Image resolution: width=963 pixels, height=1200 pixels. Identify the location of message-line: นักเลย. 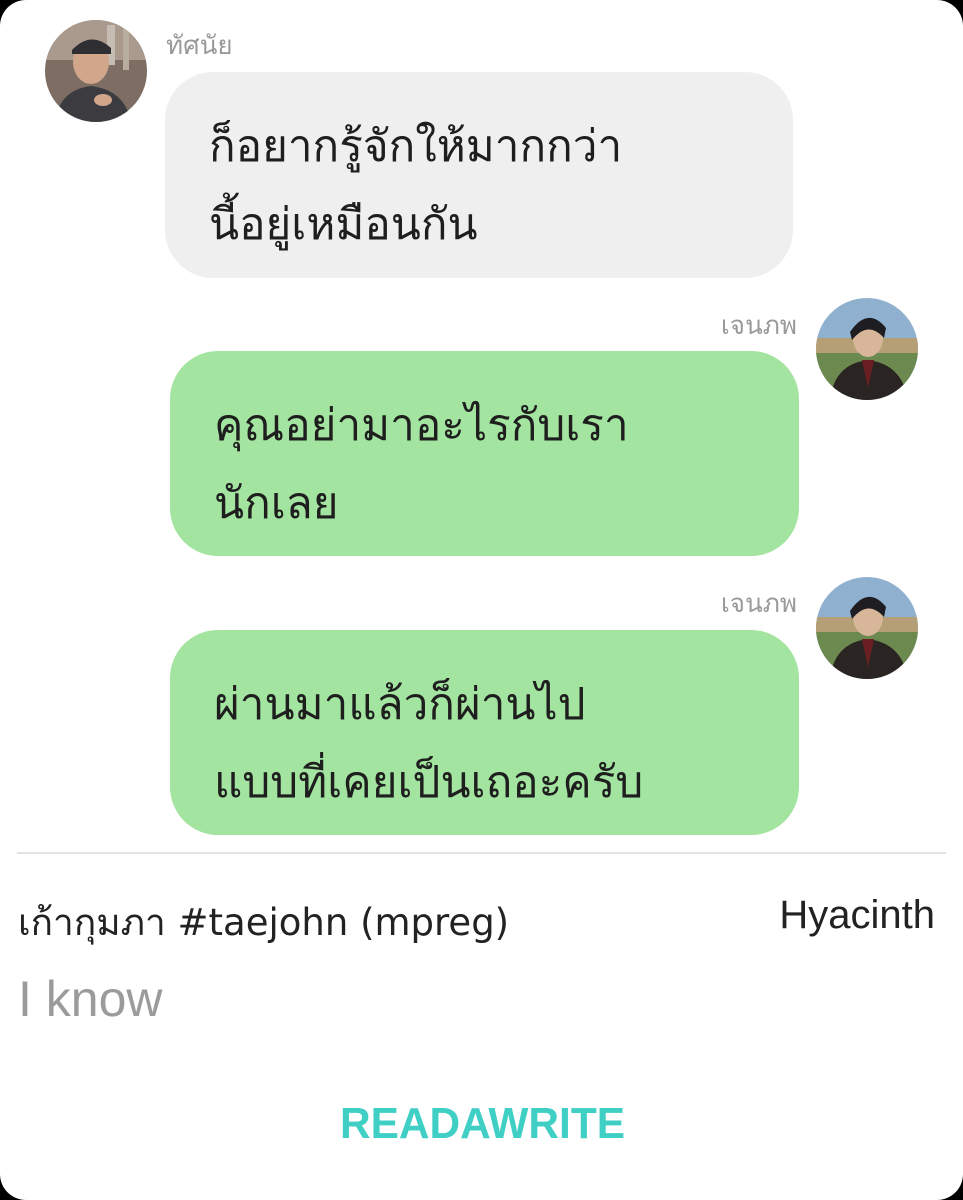
(276, 503).